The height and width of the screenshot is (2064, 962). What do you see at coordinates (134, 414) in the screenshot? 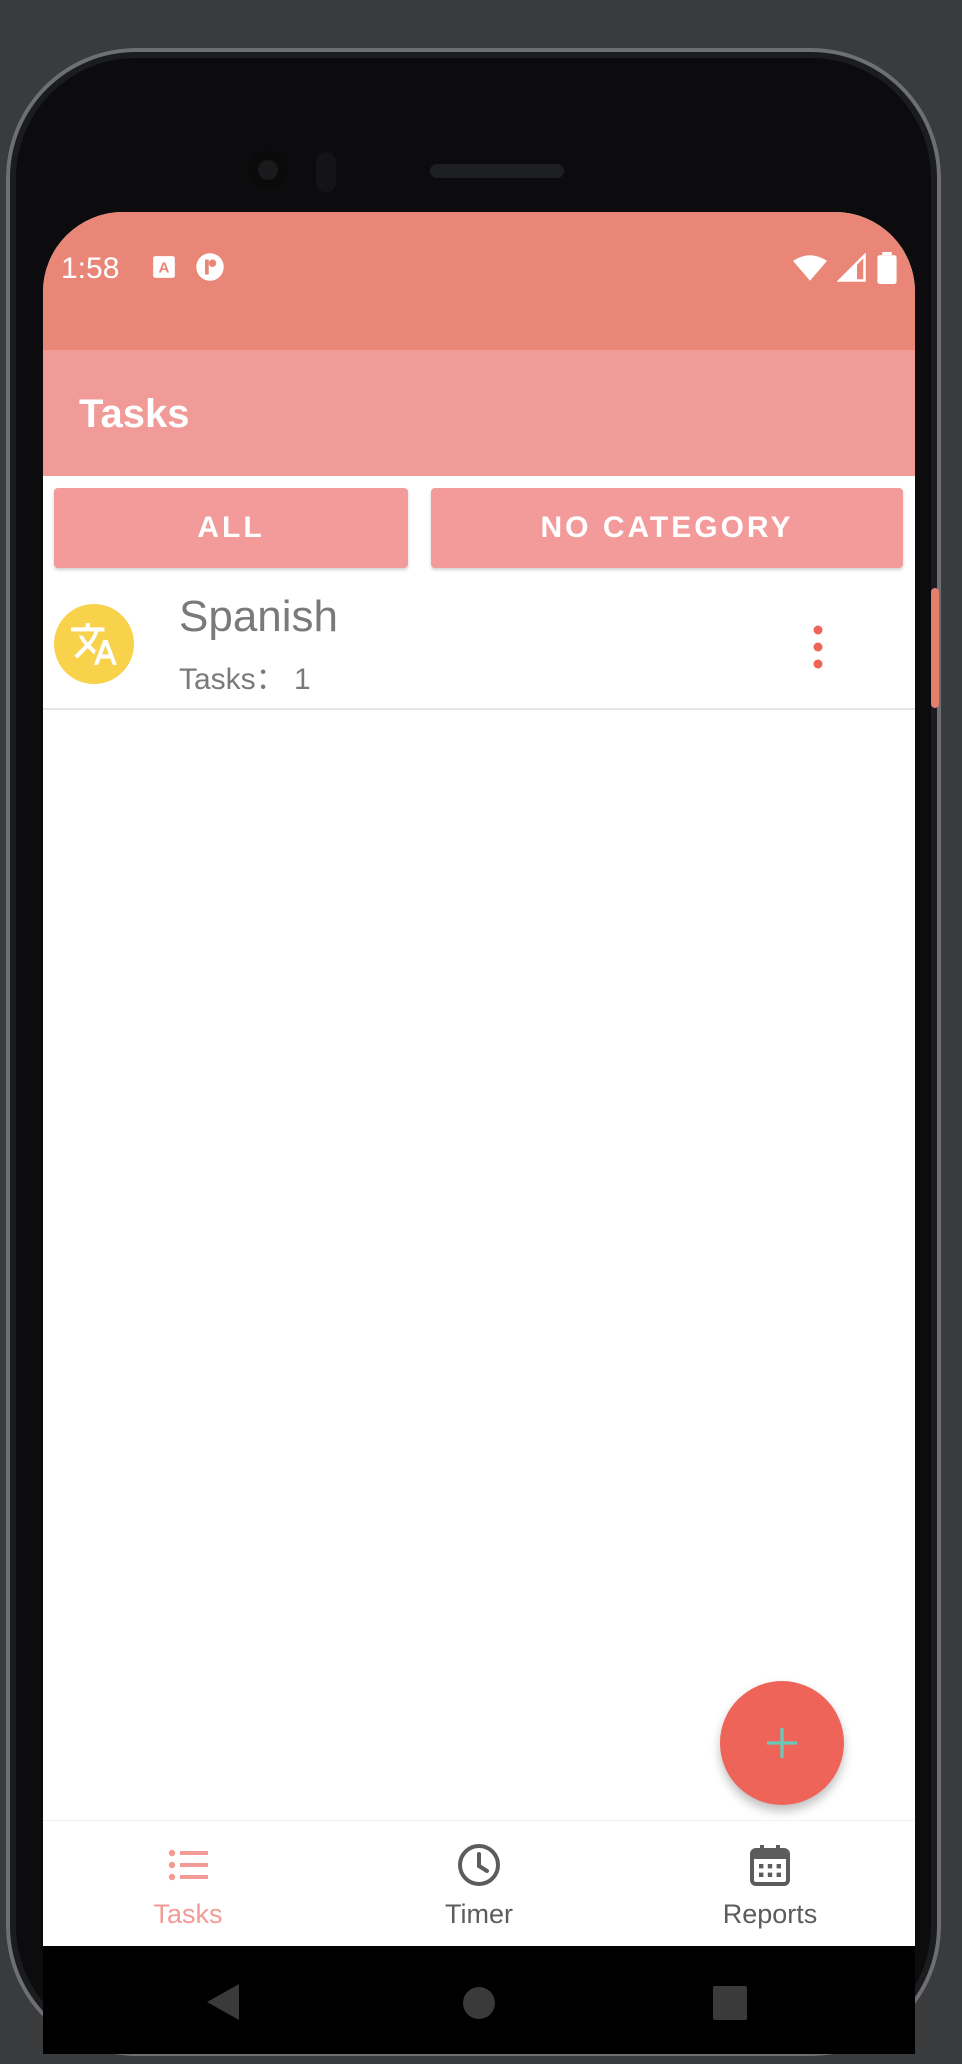
I see `page-title: Tasks` at bounding box center [134, 414].